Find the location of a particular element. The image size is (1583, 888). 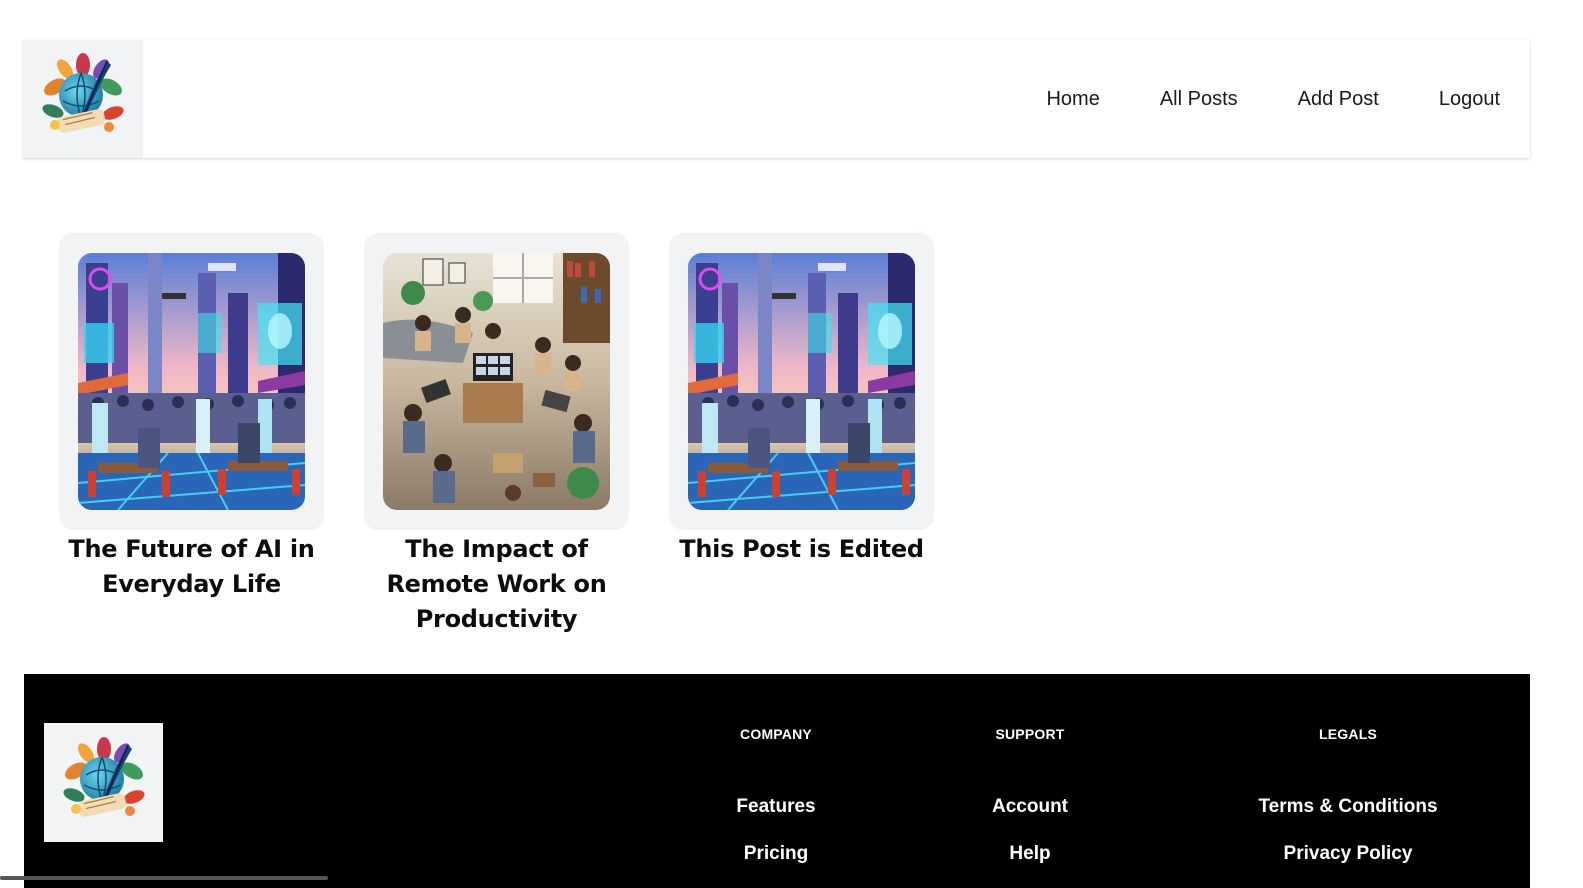

nav-add-post: Add Post is located at coordinates (1338, 99).